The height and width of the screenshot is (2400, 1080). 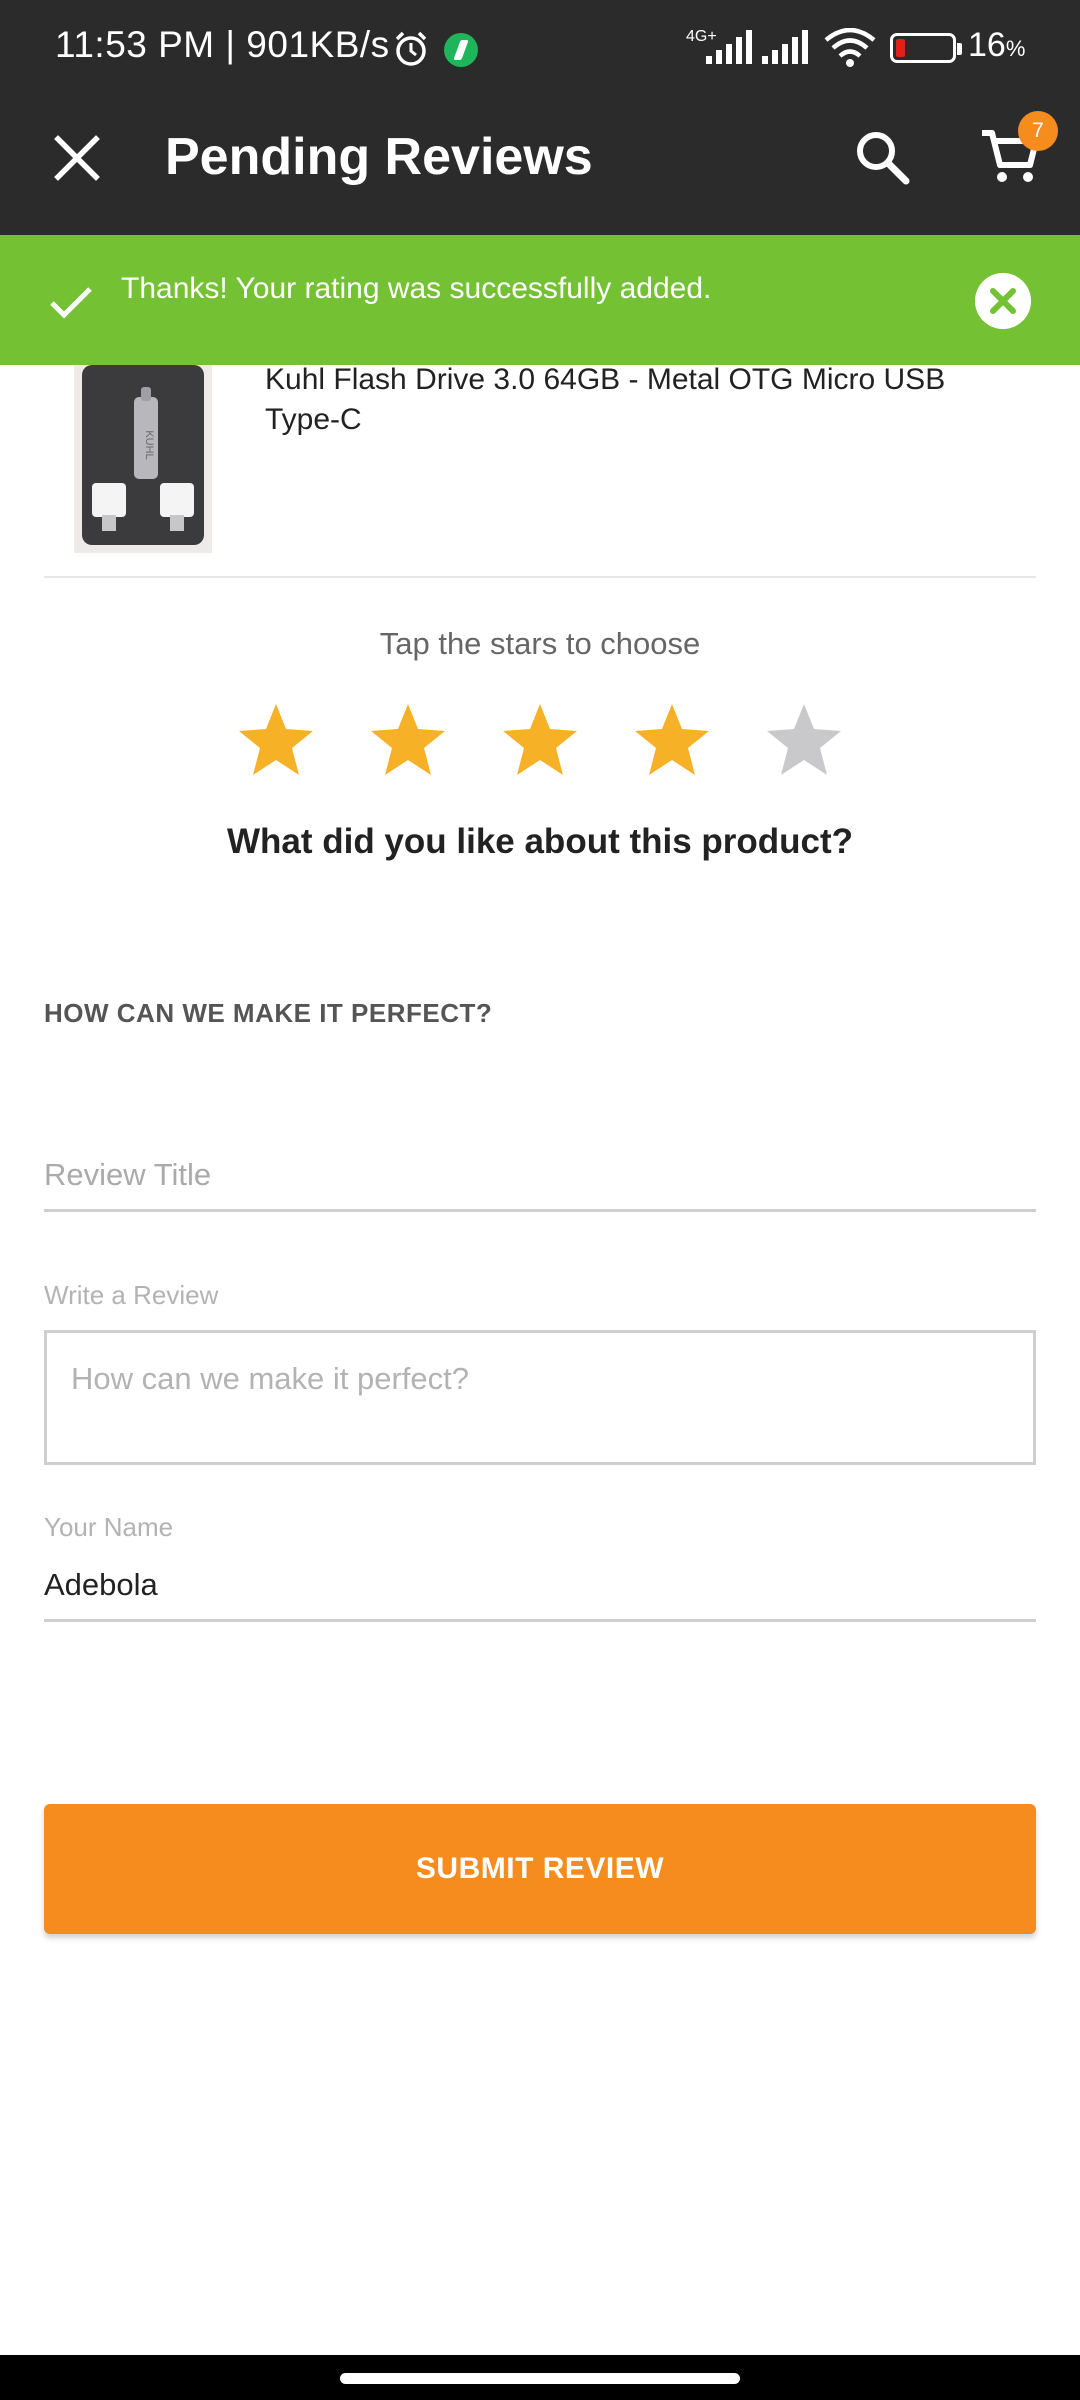 I want to click on alarm-icon, so click(x=411, y=48).